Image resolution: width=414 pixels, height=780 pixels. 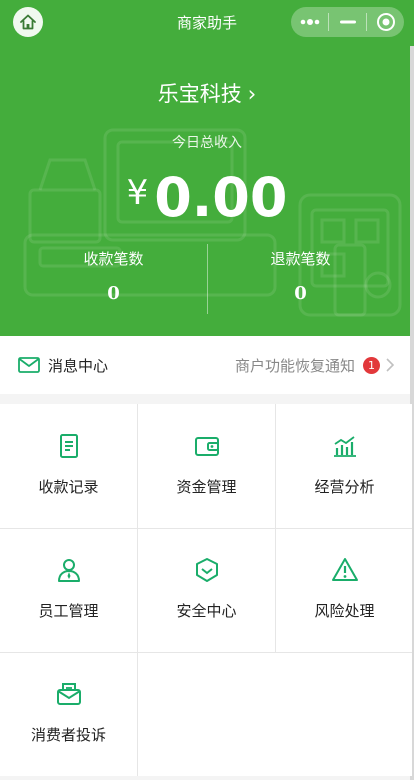 What do you see at coordinates (371, 365) in the screenshot?
I see `unread-badge: 1` at bounding box center [371, 365].